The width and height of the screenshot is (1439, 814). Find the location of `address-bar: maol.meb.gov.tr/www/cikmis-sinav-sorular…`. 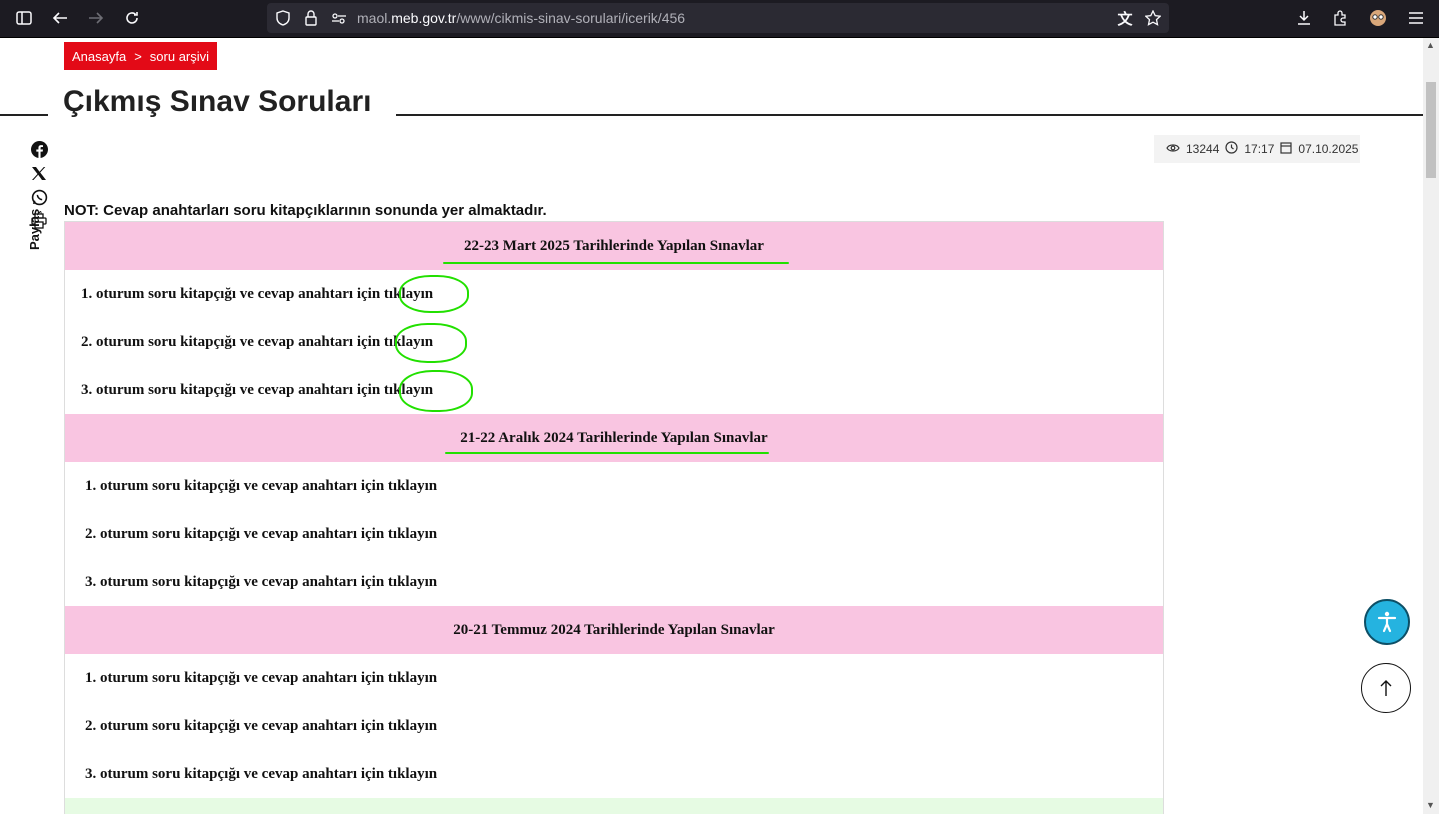

address-bar: maol.meb.gov.tr/www/cikmis-sinav-sorular… is located at coordinates (718, 18).